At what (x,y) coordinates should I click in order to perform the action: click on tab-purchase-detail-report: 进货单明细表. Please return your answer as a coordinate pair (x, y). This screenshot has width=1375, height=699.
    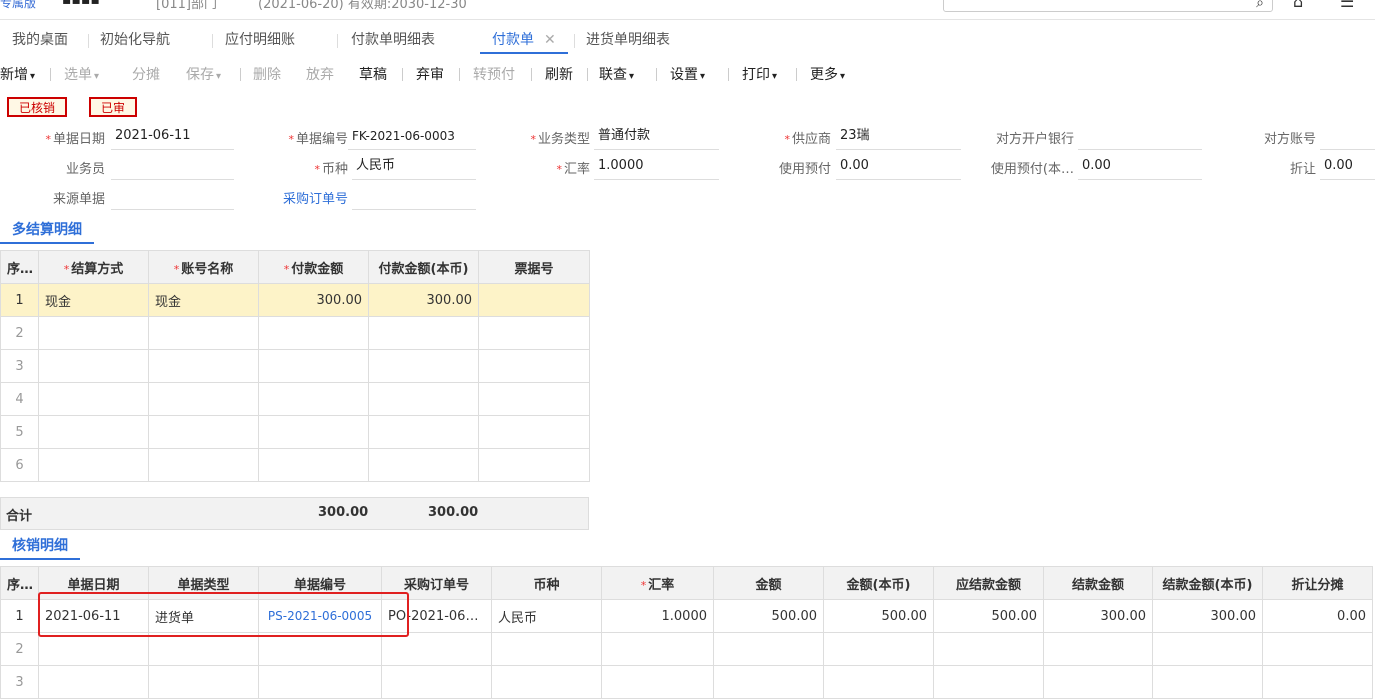
    Looking at the image, I should click on (628, 41).